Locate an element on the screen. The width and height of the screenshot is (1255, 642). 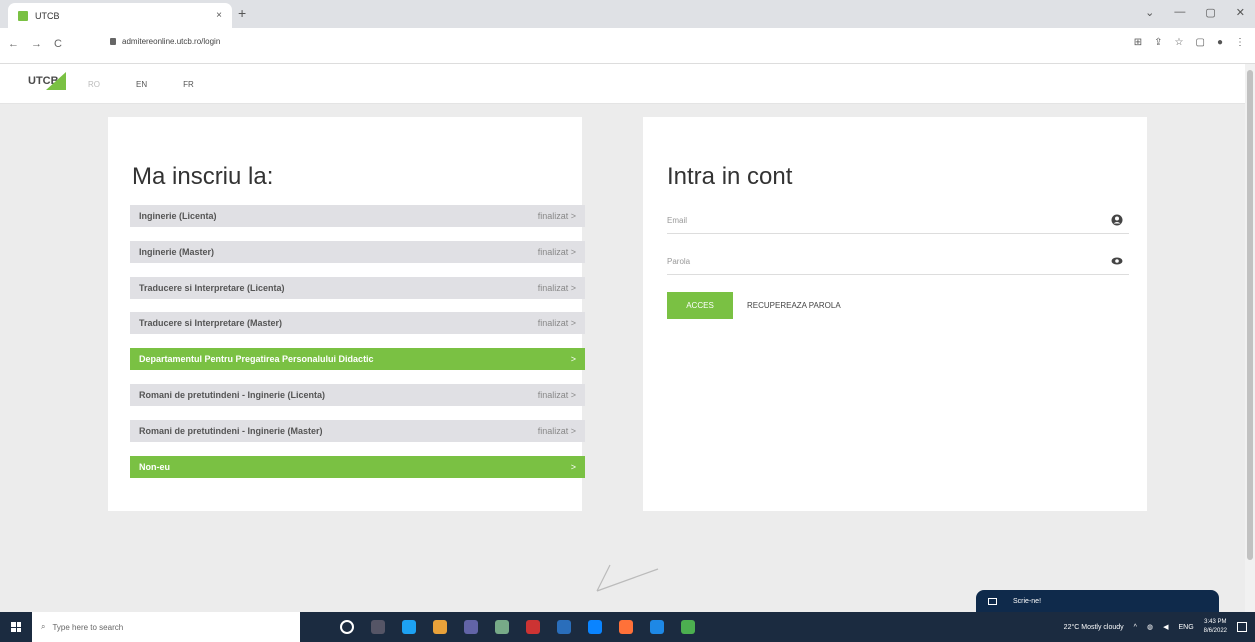
chat-label: Scrie-ne! is located at coordinates (1027, 601).